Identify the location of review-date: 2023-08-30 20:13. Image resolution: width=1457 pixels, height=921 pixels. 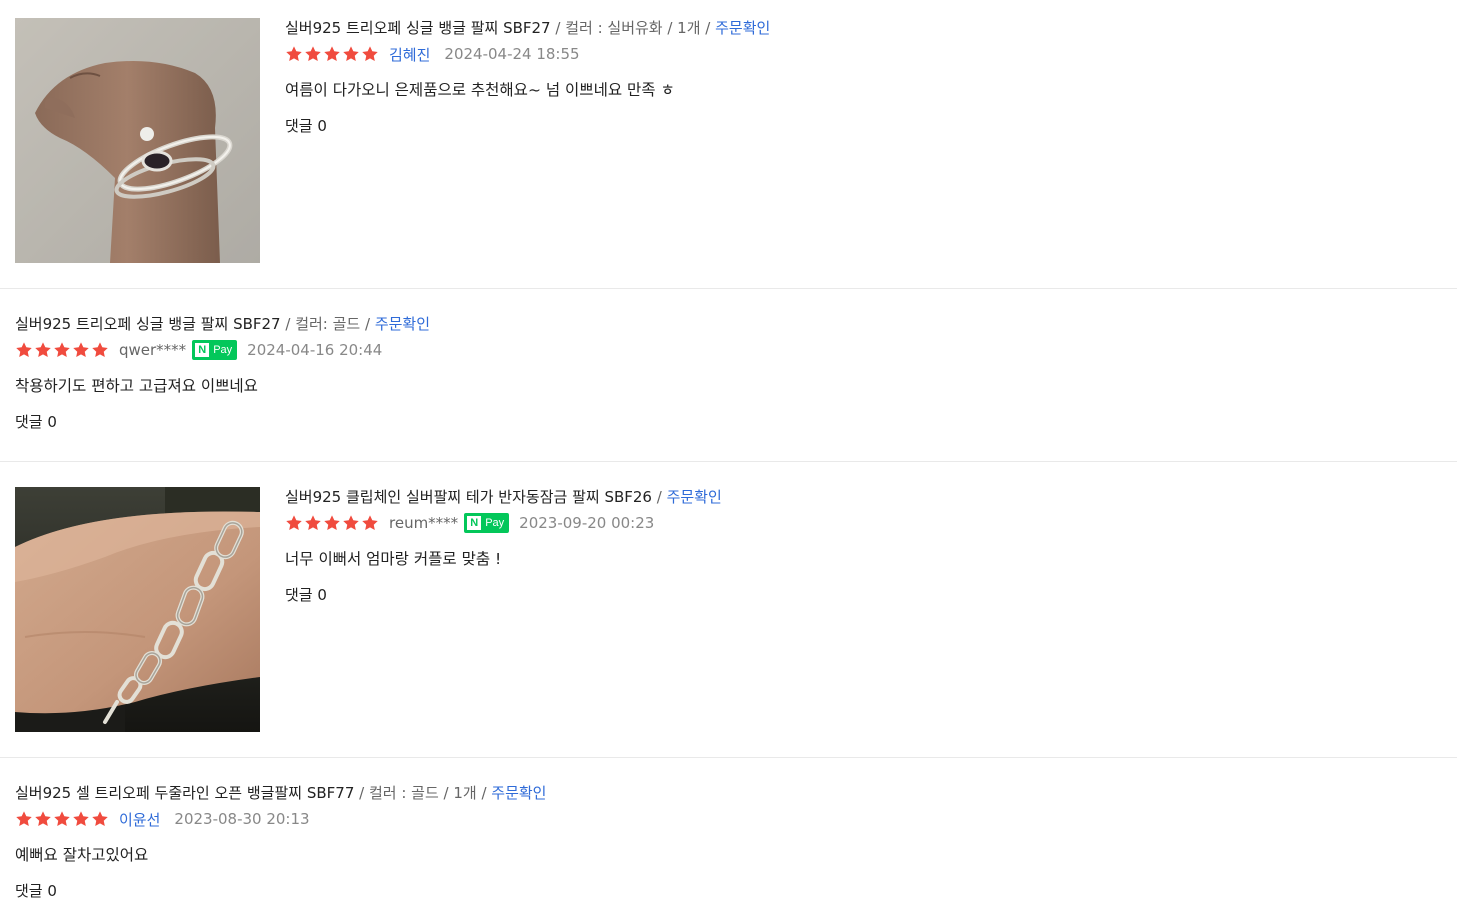
(242, 819).